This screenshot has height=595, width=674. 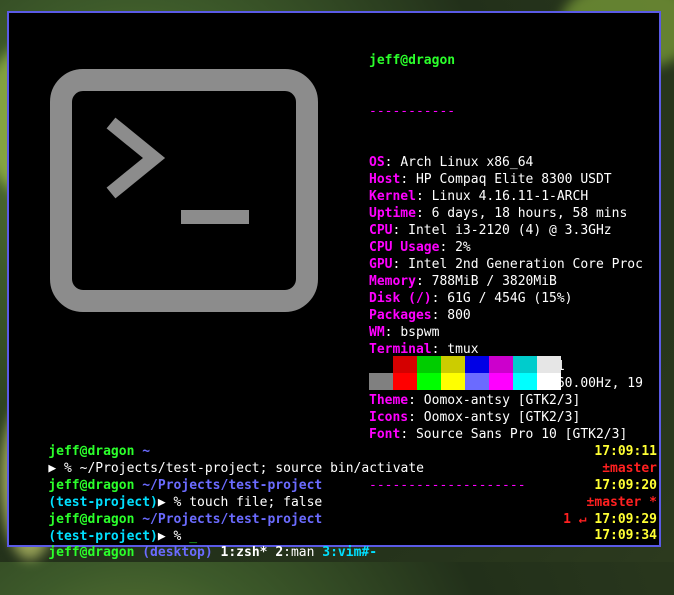 I want to click on info-value: HP Compaq Elite 8300 USDT, so click(x=513, y=179).